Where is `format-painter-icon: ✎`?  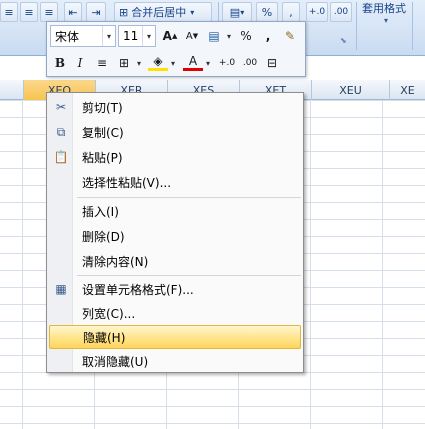
format-painter-icon: ✎ is located at coordinates (290, 36).